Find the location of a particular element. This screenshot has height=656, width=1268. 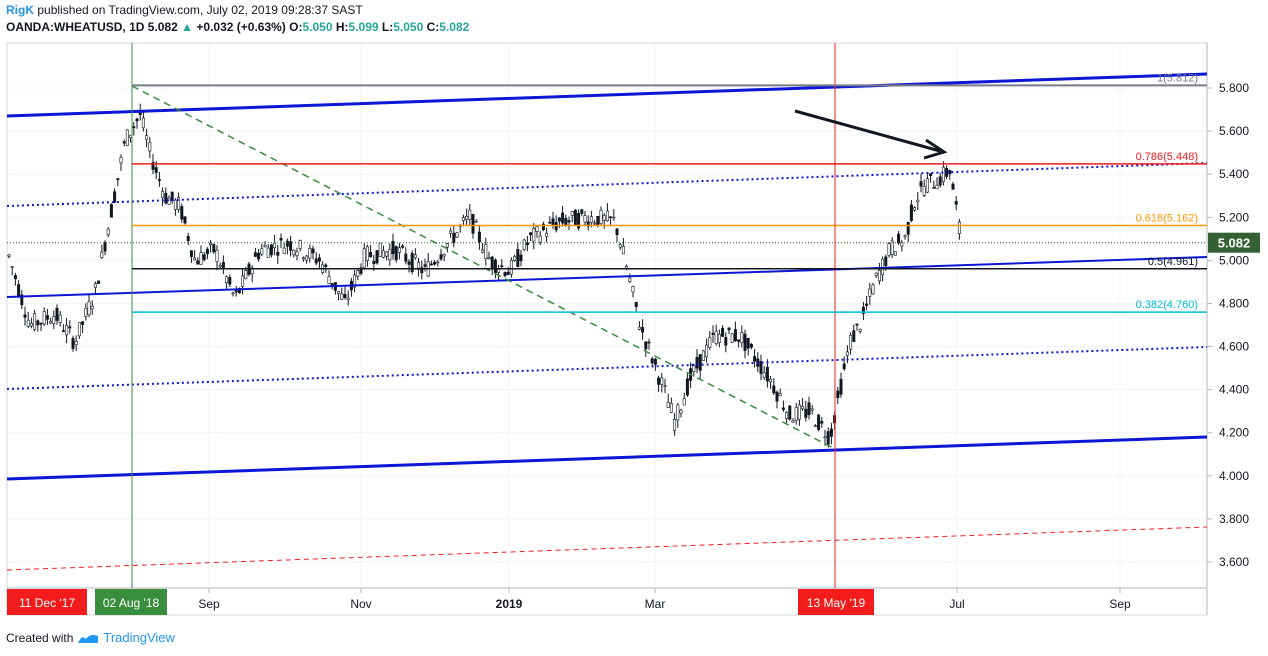

fib-level-label: 0.786(5.448) is located at coordinates (1167, 157).